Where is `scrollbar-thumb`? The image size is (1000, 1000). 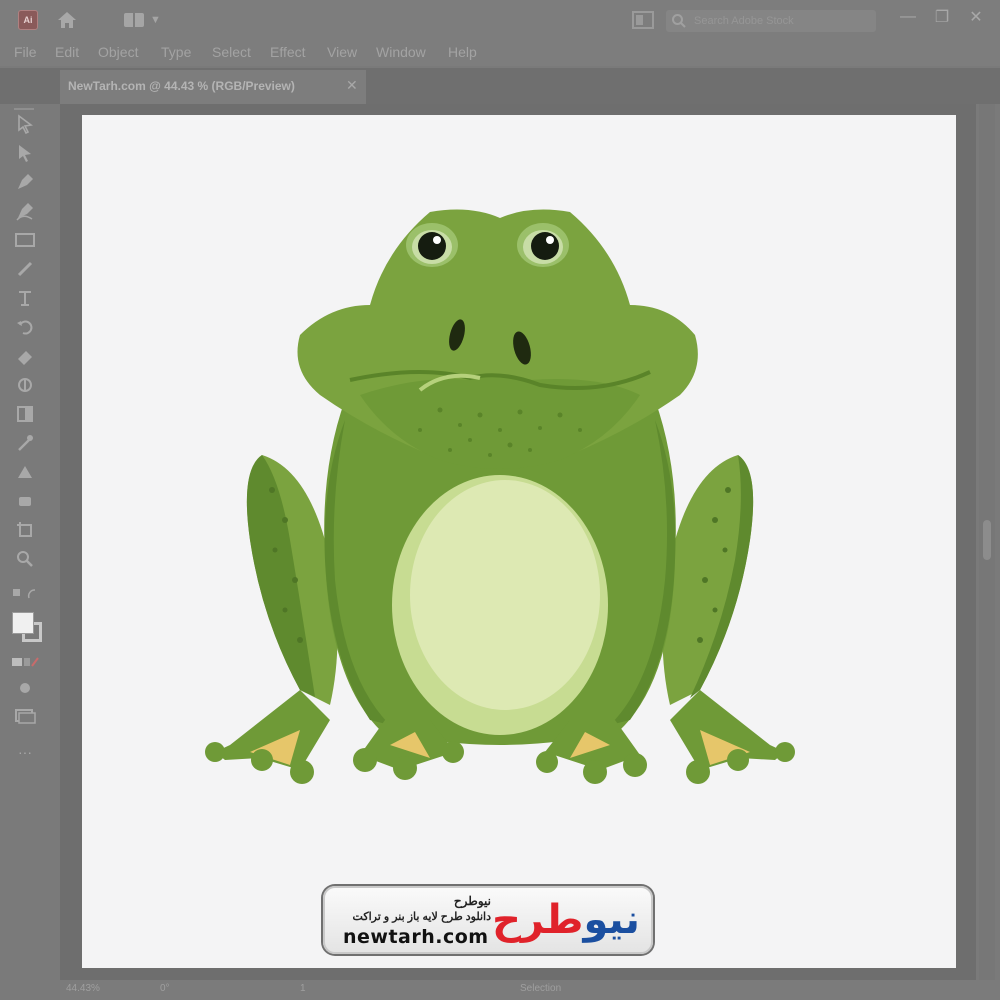
scrollbar-thumb is located at coordinates (987, 540).